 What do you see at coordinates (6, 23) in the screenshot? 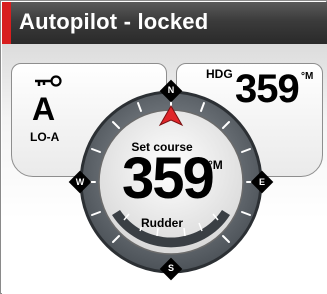
I see `title-accent` at bounding box center [6, 23].